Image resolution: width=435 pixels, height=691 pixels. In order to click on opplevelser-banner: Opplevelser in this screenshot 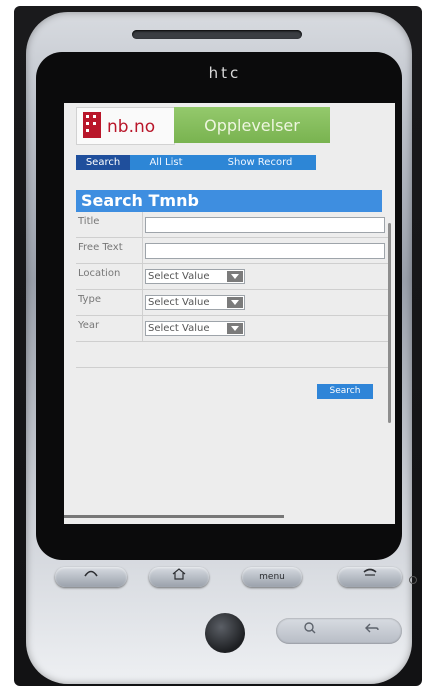, I will do `click(252, 125)`.